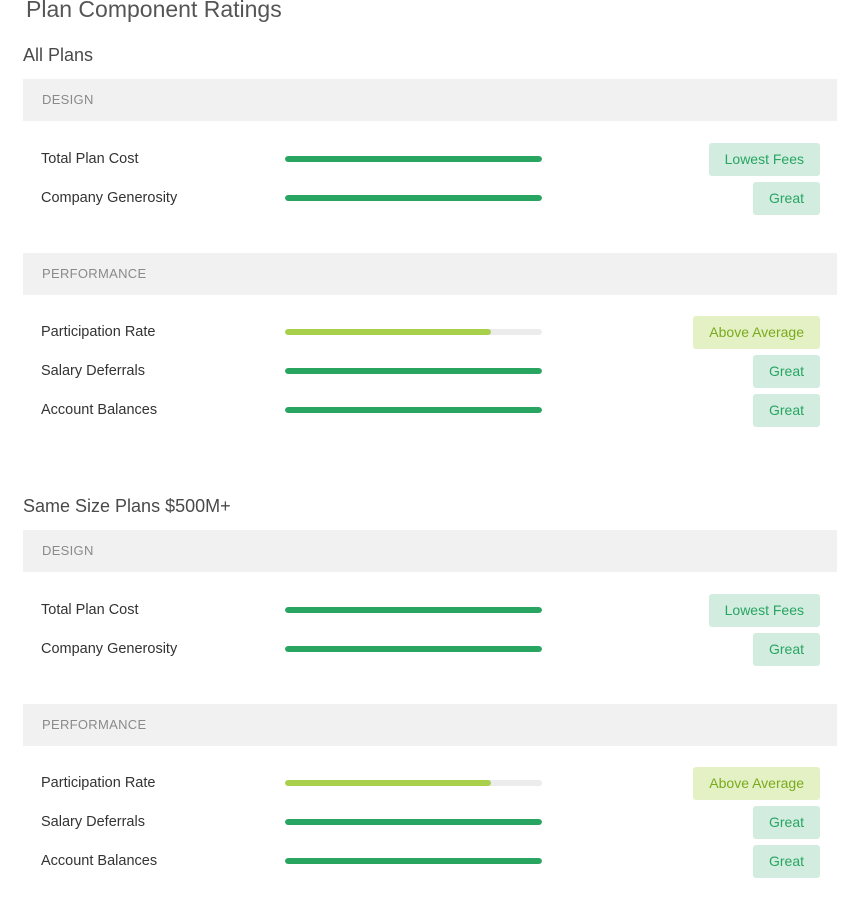 Image resolution: width=850 pixels, height=916 pixels. I want to click on section-title: Same Size Plans $500M+, so click(127, 506).